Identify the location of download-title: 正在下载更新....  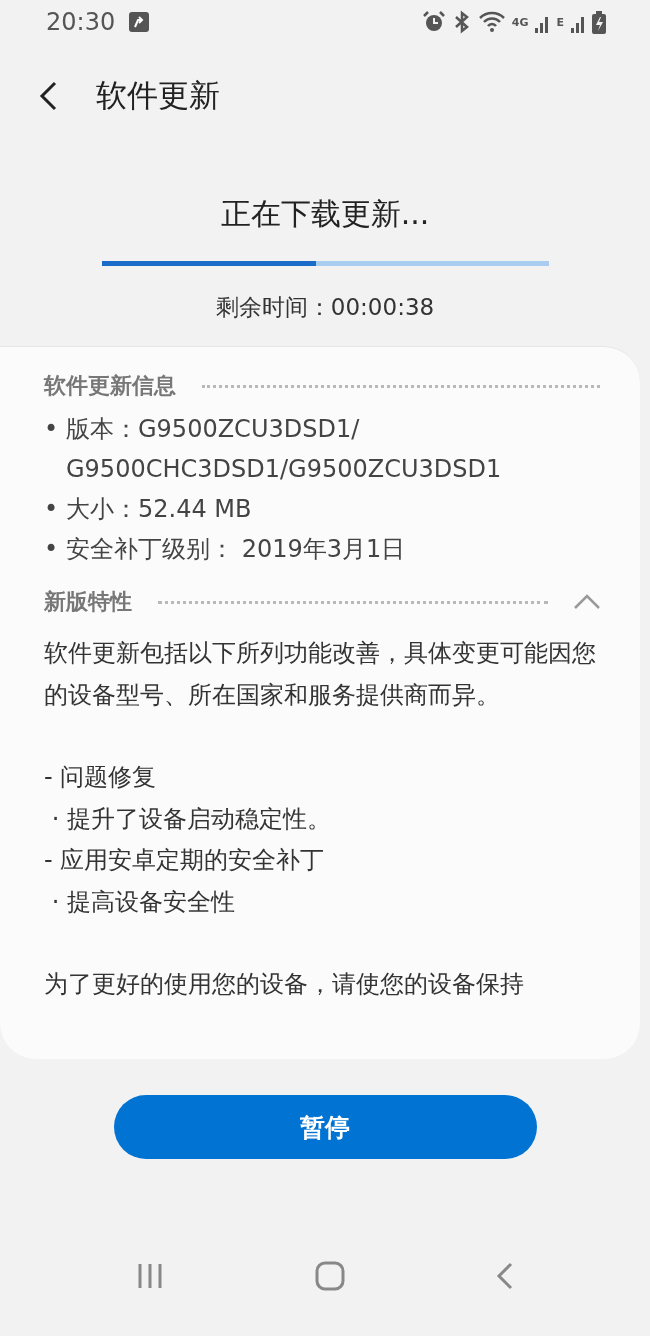
(325, 214).